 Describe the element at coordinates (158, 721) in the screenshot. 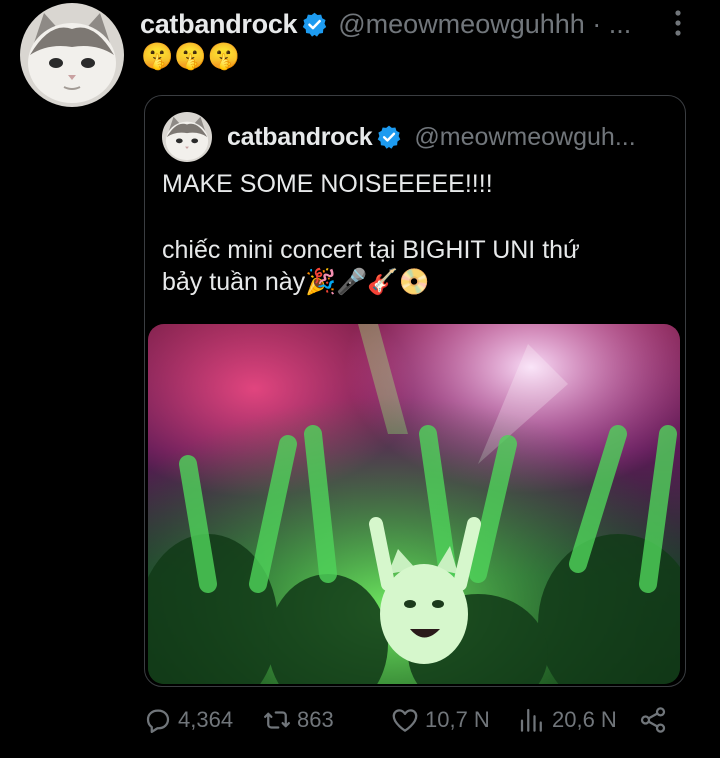

I see `reply-icon` at that location.